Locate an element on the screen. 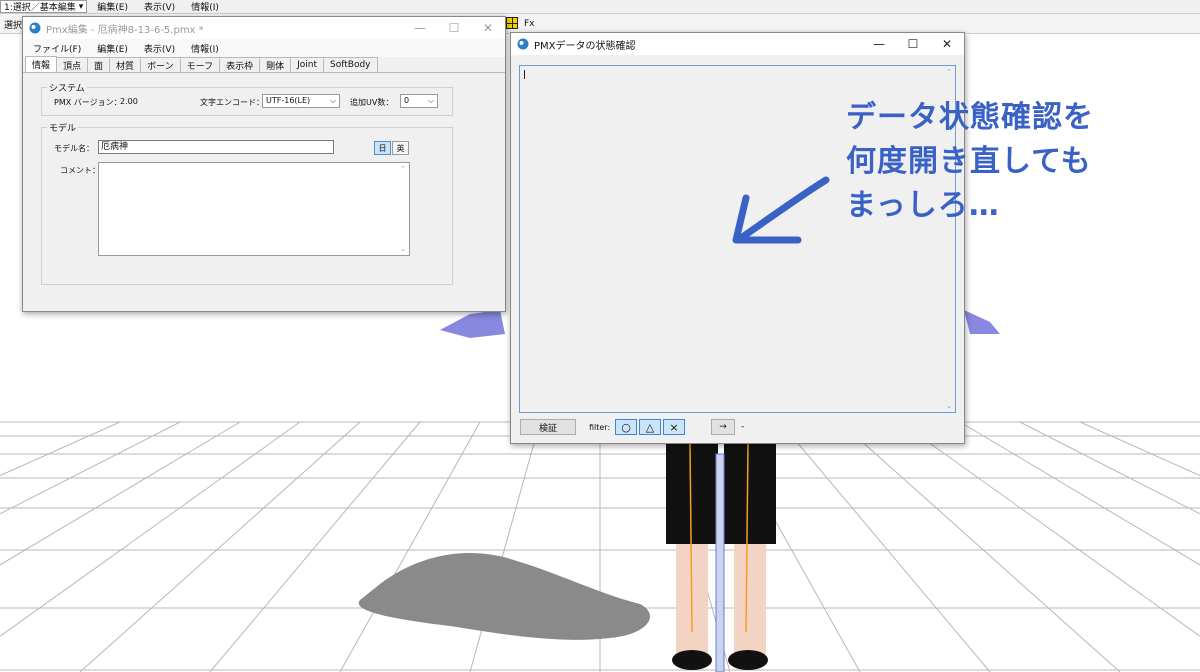 The width and height of the screenshot is (1200, 672). window-title: PMXデータの状態確認 is located at coordinates (585, 46).